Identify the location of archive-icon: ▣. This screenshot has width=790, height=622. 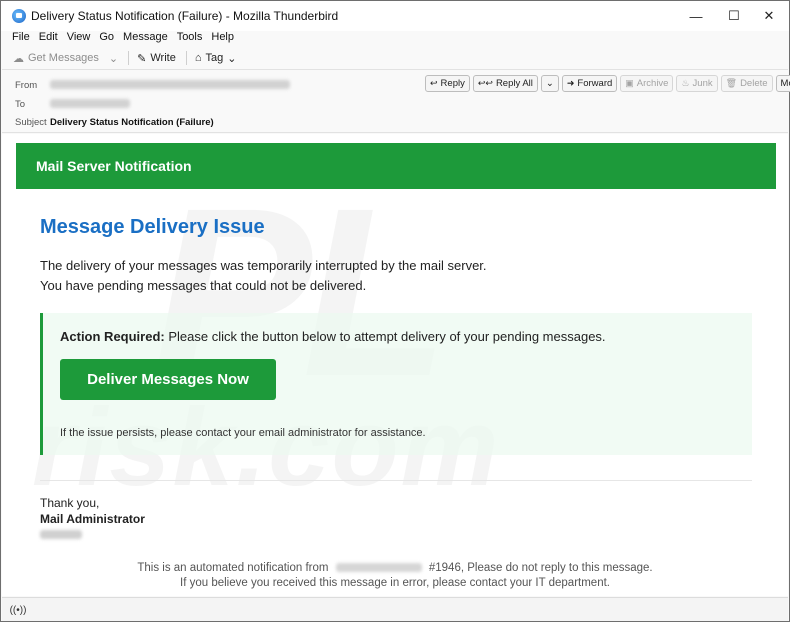
(629, 83).